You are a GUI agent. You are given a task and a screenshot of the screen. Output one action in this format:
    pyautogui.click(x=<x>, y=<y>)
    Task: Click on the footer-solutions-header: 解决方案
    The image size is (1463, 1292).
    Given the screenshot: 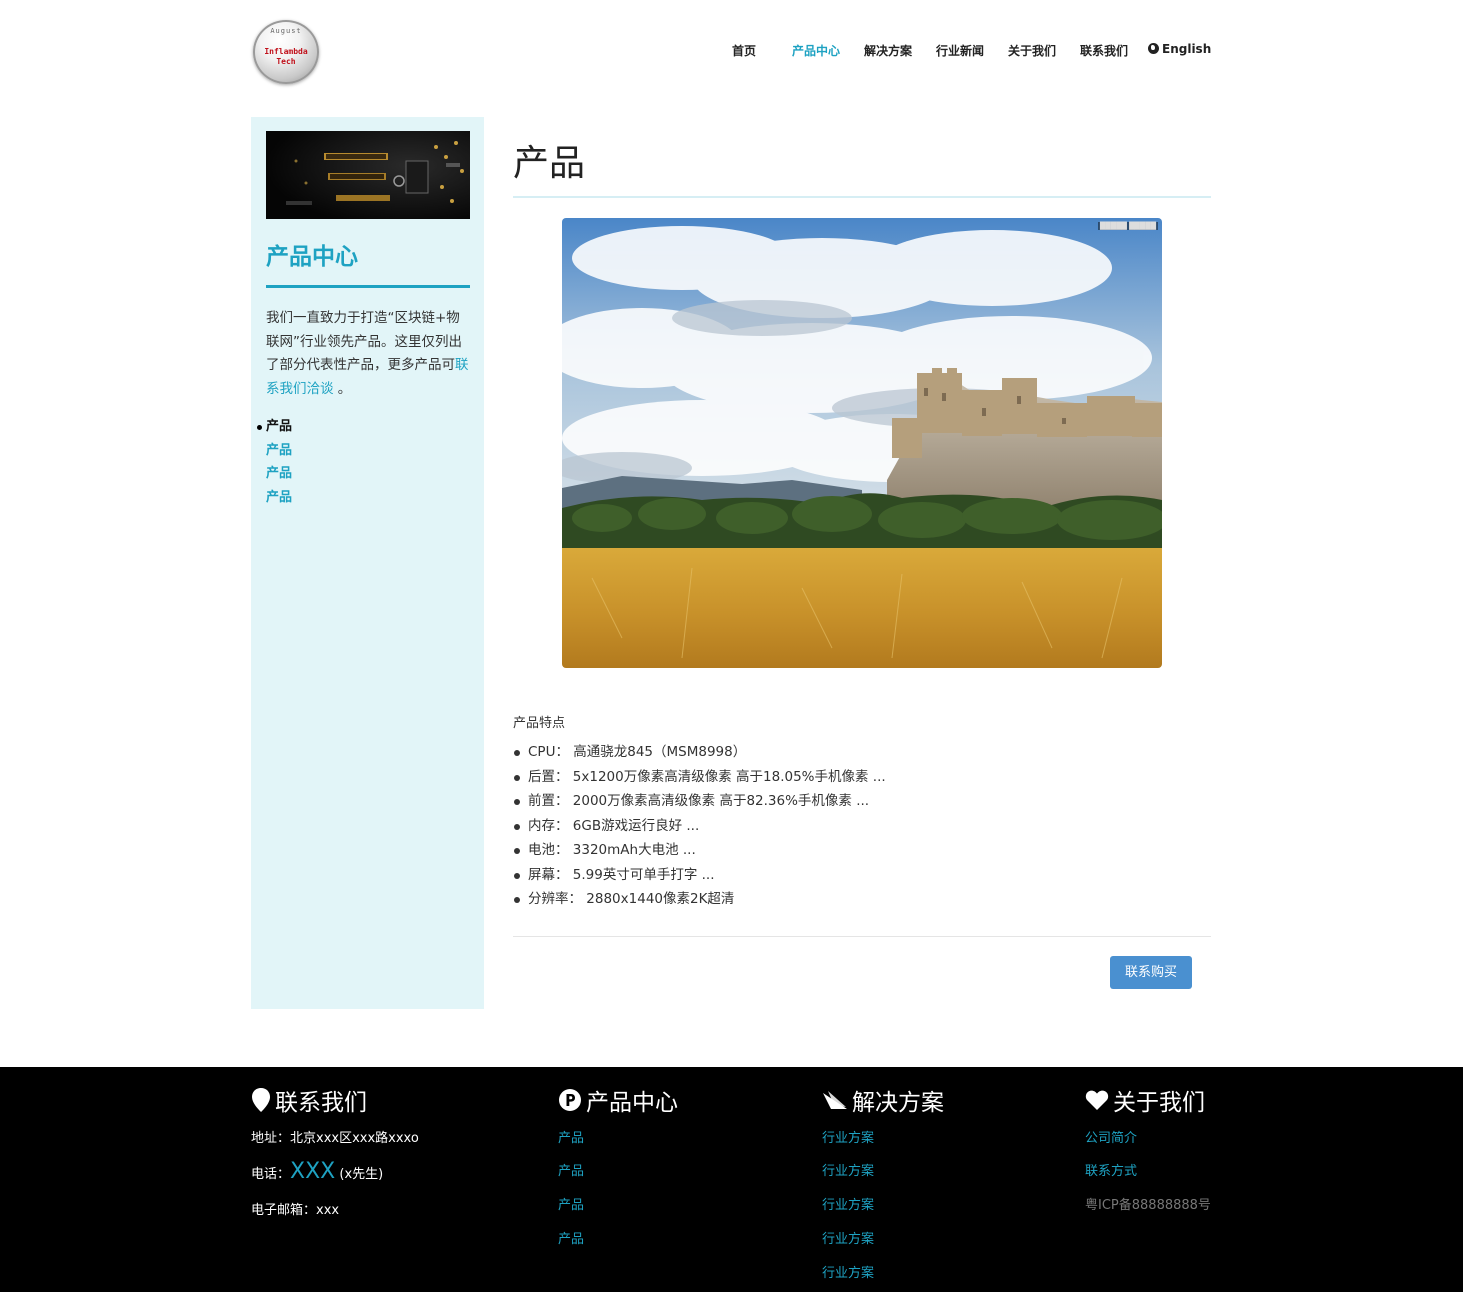 What is the action you would take?
    pyautogui.click(x=922, y=1100)
    